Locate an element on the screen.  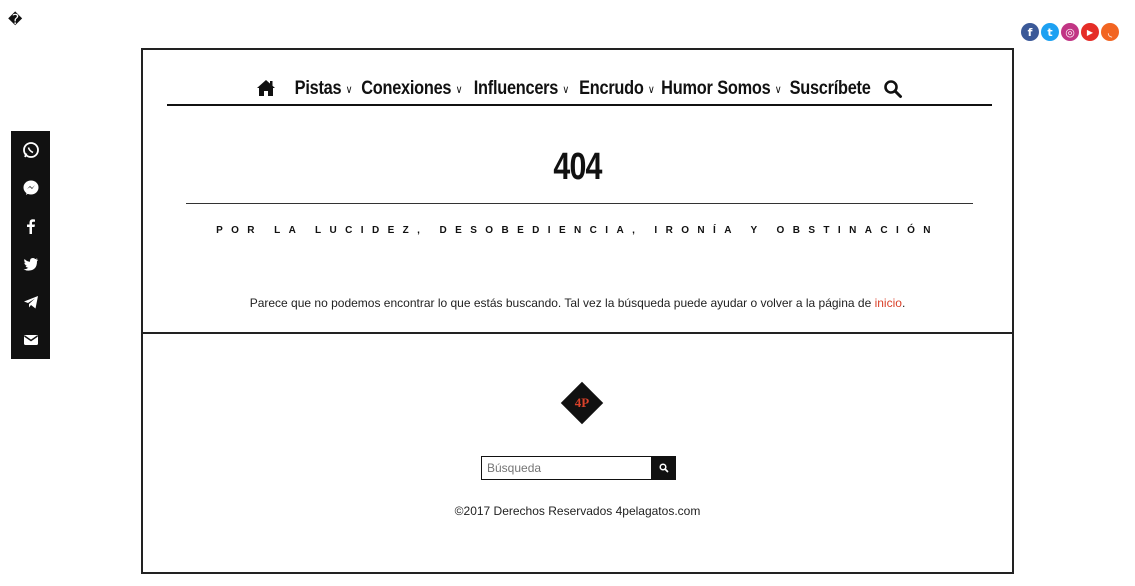
share-bar is located at coordinates (30, 245).